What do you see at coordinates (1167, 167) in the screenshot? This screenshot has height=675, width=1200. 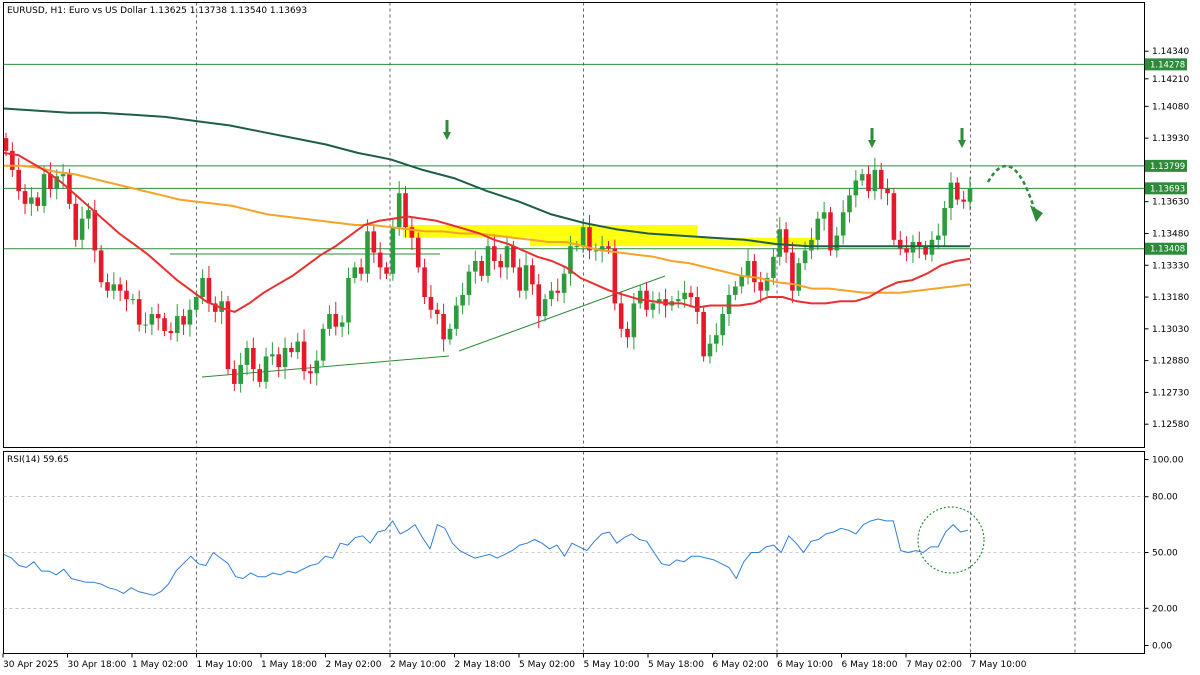 I see `price-level-tag-label: 1.13799` at bounding box center [1167, 167].